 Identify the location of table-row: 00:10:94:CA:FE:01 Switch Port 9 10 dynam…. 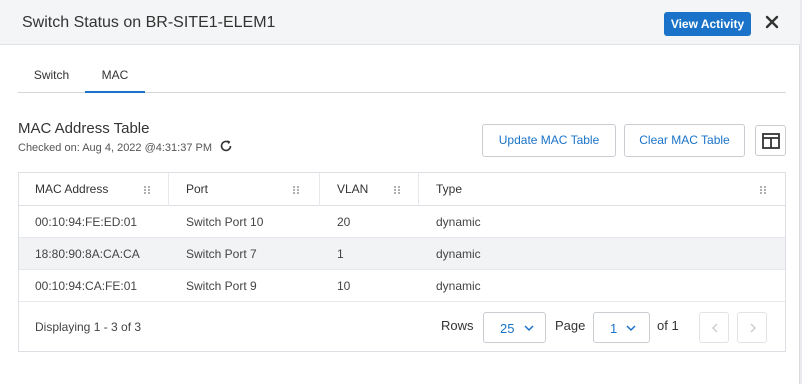
(402, 286).